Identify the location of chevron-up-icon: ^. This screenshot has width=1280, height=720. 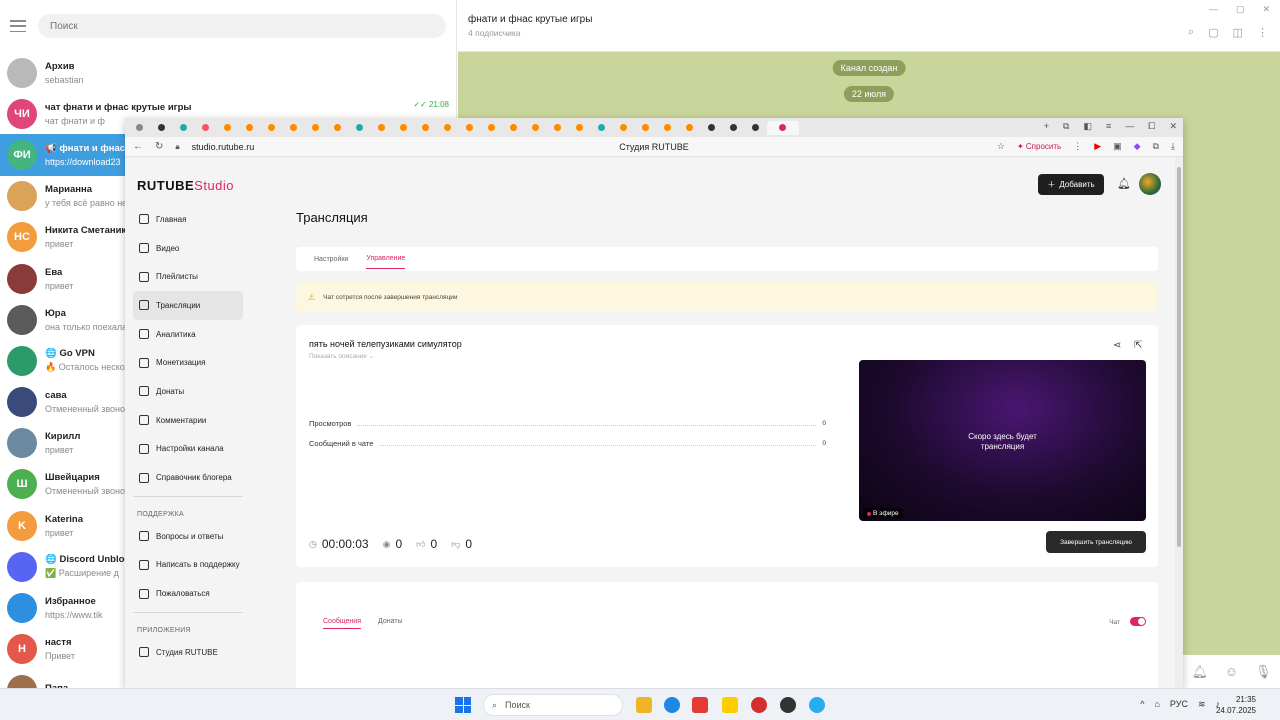
(1142, 704).